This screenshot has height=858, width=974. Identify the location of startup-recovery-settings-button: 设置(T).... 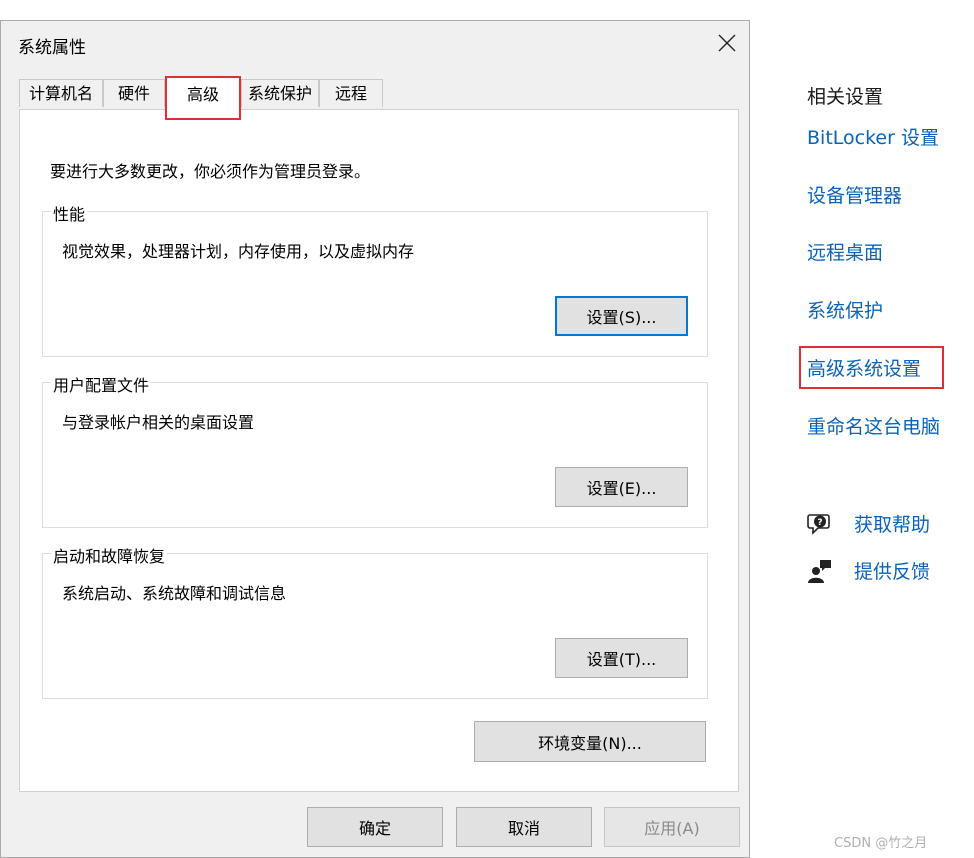
(621, 658).